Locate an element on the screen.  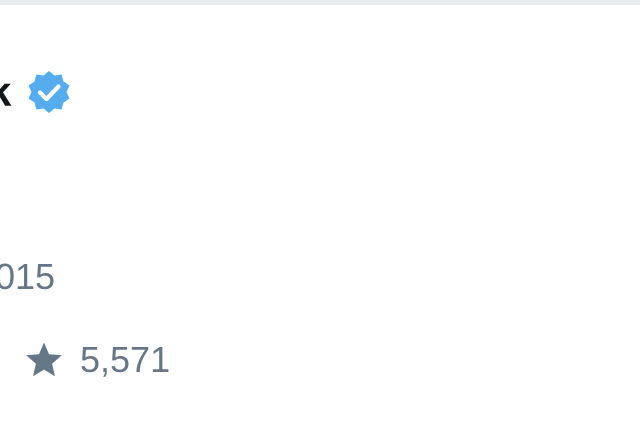
joined-date: 015 is located at coordinates (28, 276).